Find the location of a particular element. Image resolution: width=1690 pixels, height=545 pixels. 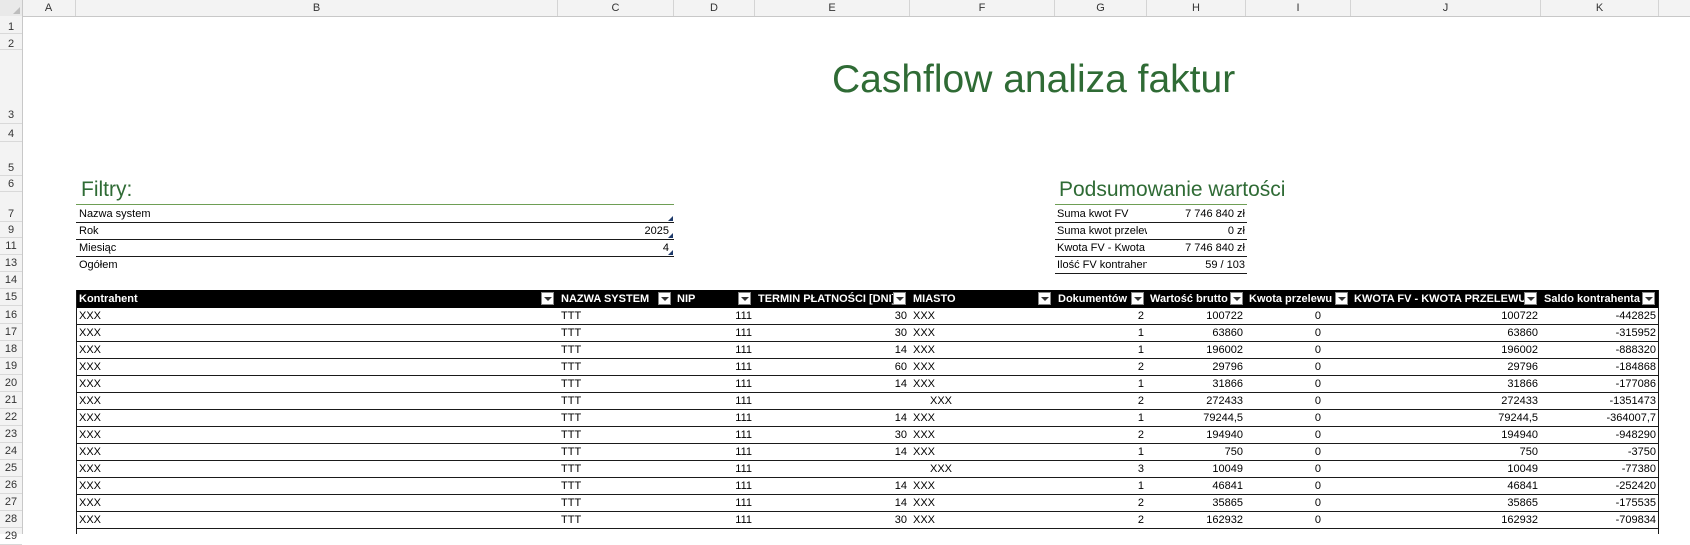

cell-wartosc-brutto: 35865 is located at coordinates (1196, 503).